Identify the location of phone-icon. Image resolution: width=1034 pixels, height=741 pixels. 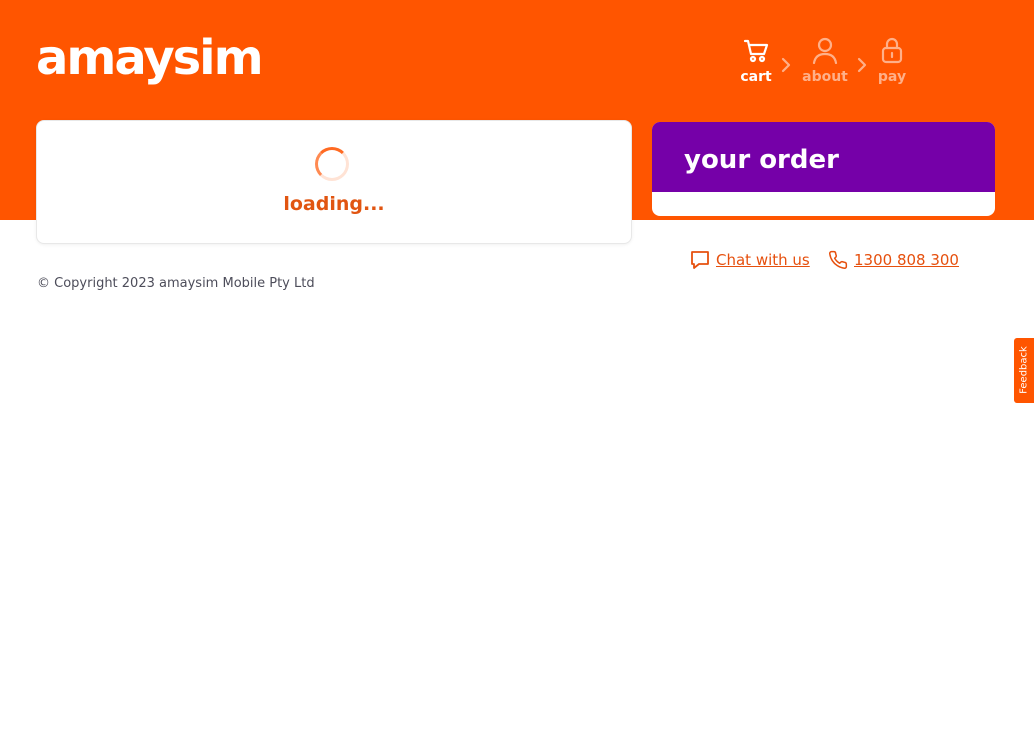
(838, 259).